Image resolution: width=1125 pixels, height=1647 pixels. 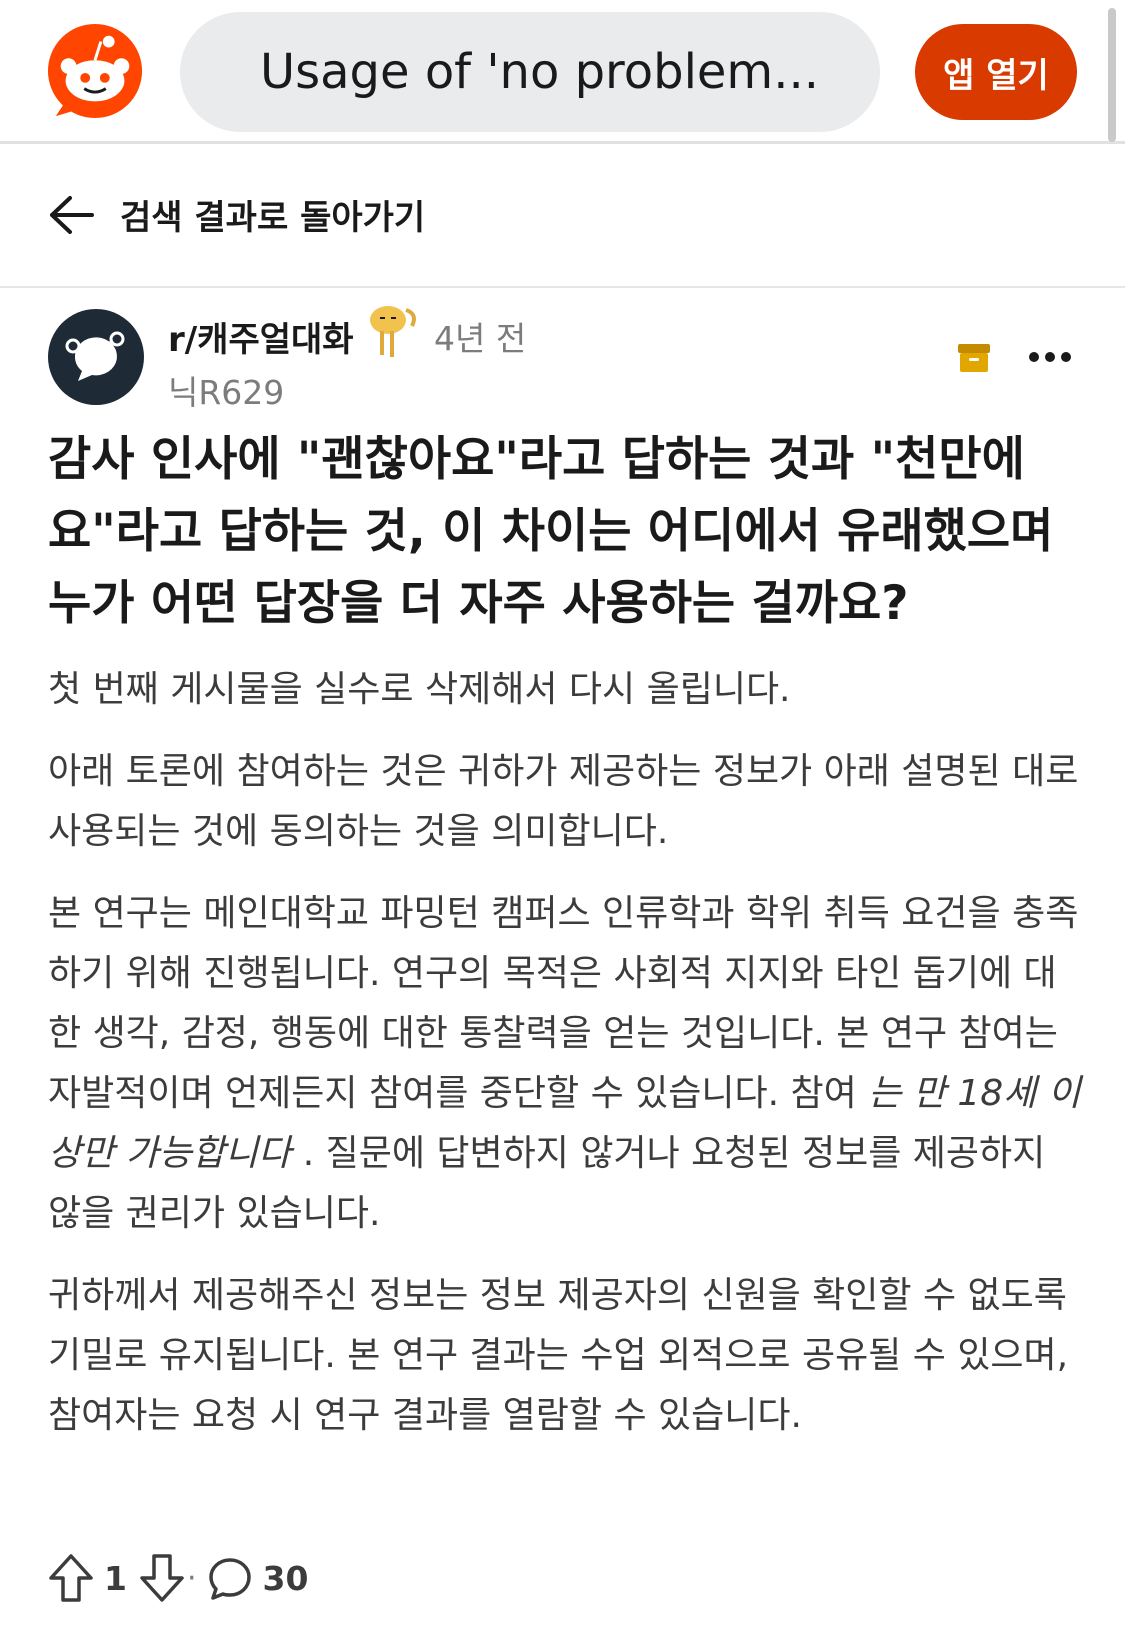 What do you see at coordinates (261, 336) in the screenshot?
I see `community-name: r/캐주얼대화` at bounding box center [261, 336].